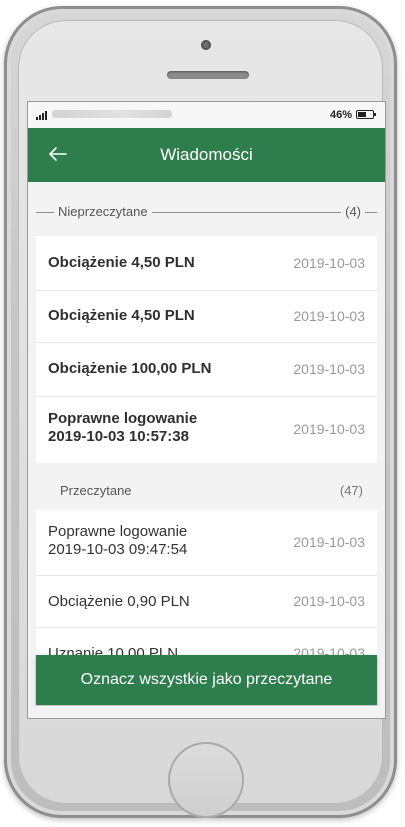 The width and height of the screenshot is (405, 827). What do you see at coordinates (206, 680) in the screenshot?
I see `mark-all-read-button: Oznacz wszystkie jako przeczytane` at bounding box center [206, 680].